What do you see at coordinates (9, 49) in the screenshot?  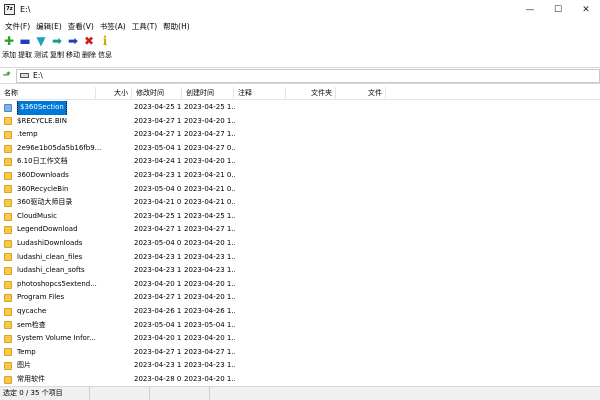 I see `toolbar-button-add: ✚ 添加` at bounding box center [9, 49].